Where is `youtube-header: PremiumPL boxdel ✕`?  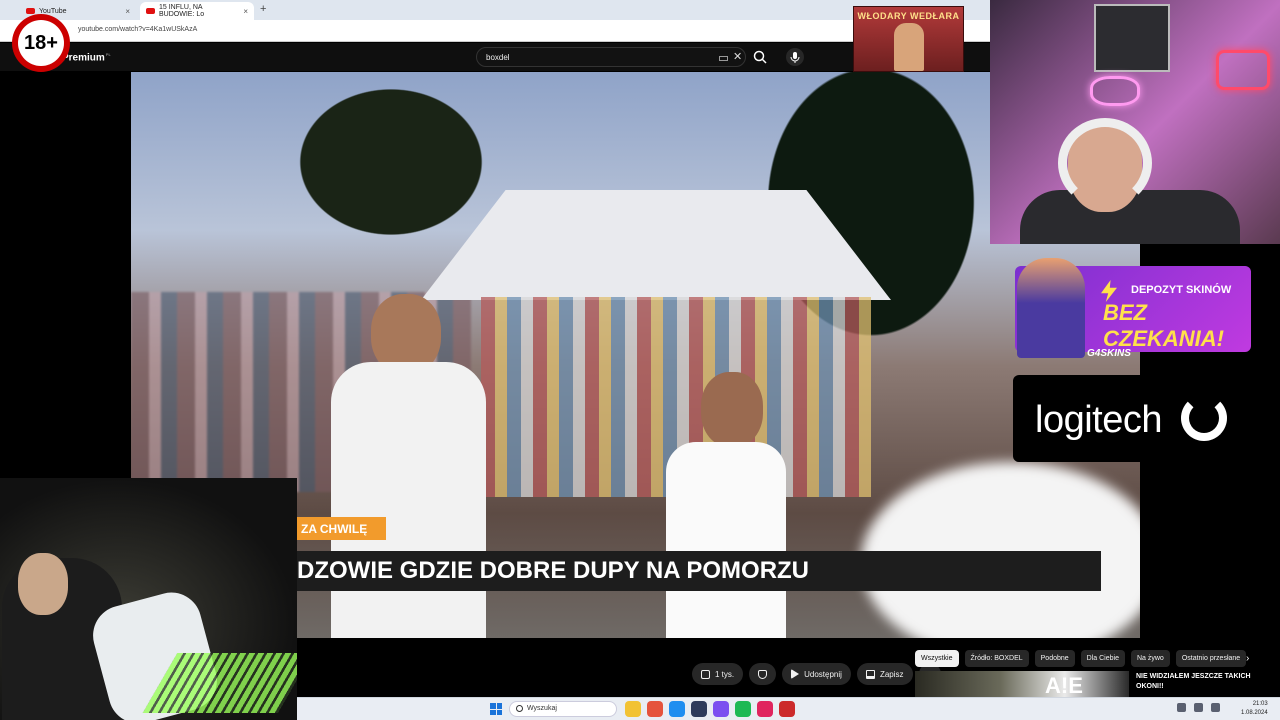 youtube-header: PremiumPL boxdel ✕ is located at coordinates (495, 57).